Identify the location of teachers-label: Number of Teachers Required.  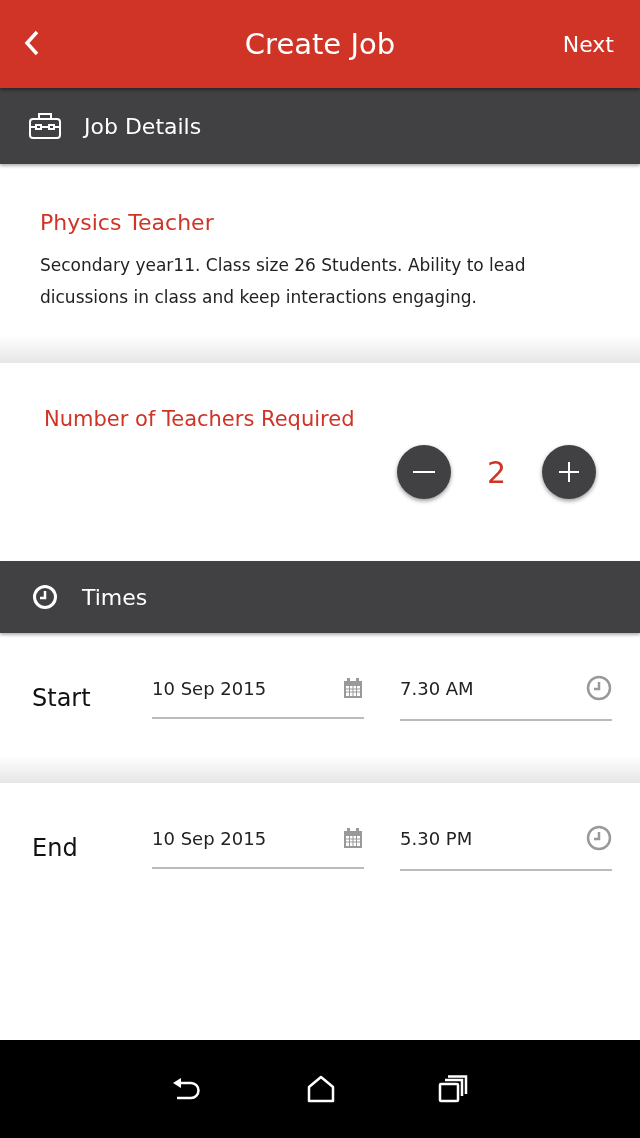
(200, 419).